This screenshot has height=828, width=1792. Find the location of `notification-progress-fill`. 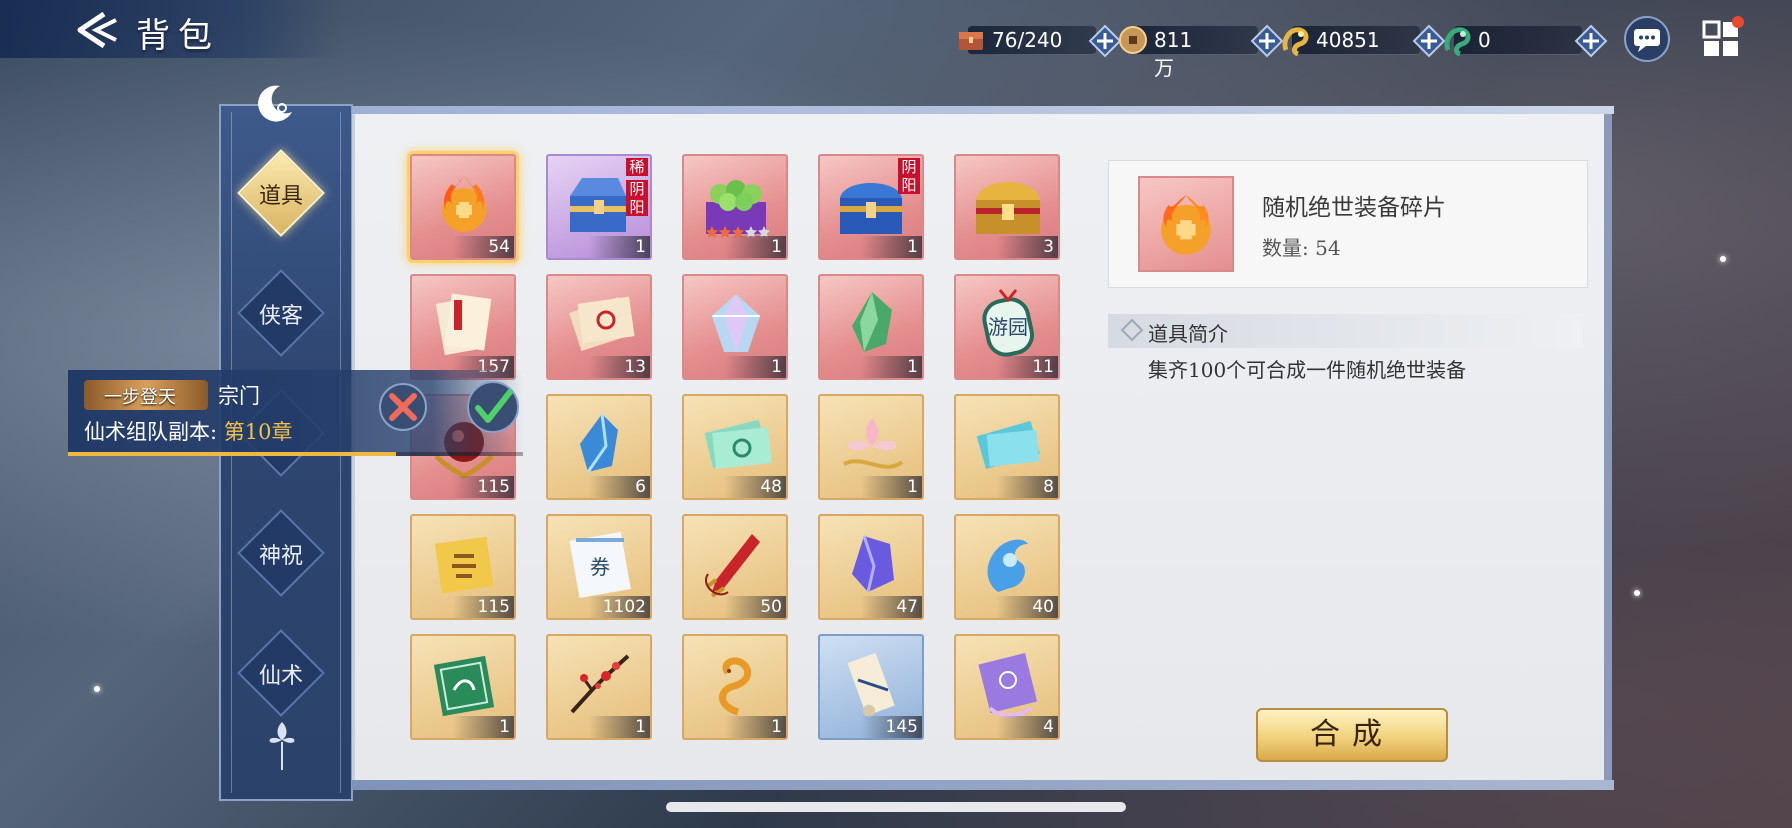

notification-progress-fill is located at coordinates (232, 454).